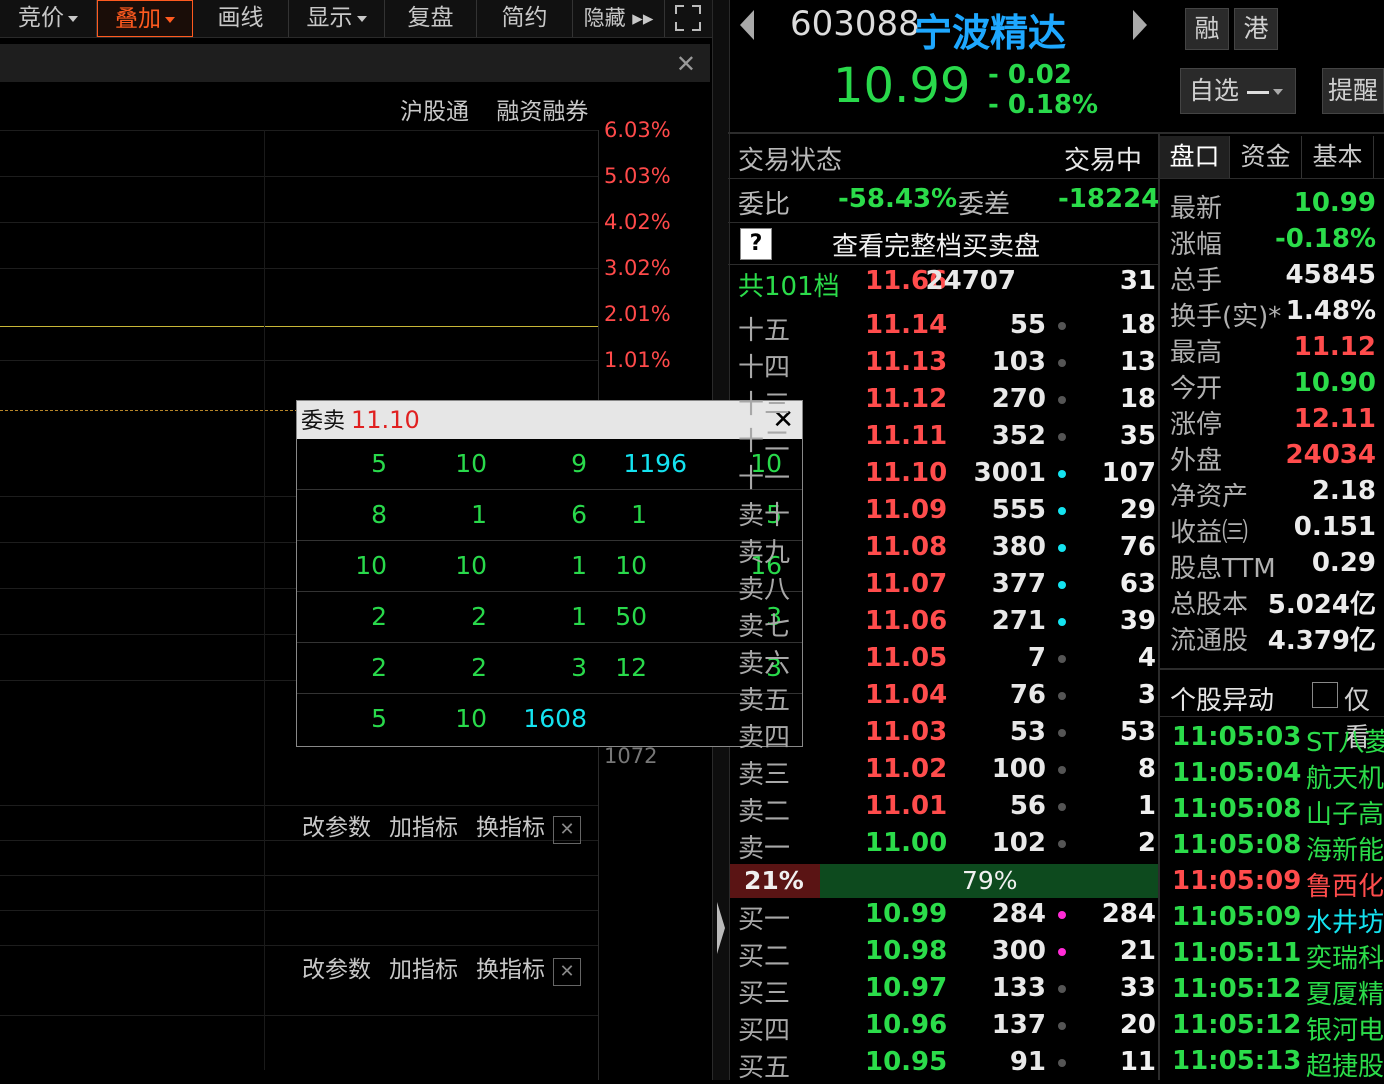 This screenshot has height=1084, width=1384. Describe the element at coordinates (1238, 91) in the screenshot. I see `watchlist-button: 自选` at that location.